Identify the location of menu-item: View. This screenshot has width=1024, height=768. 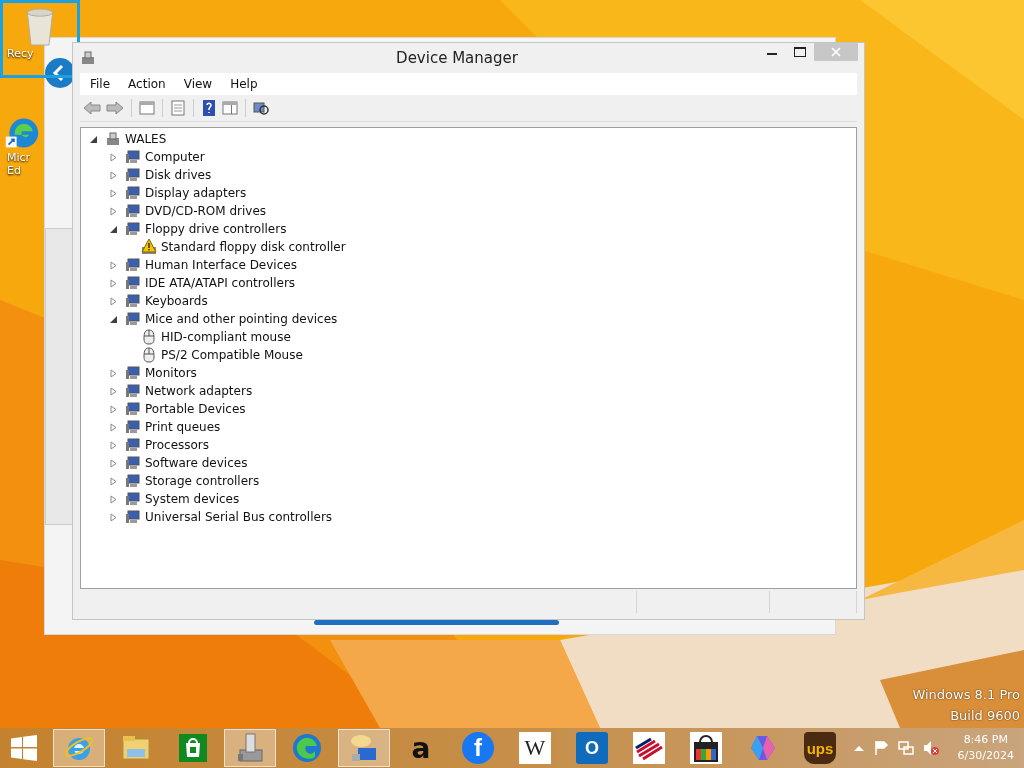
(197, 84).